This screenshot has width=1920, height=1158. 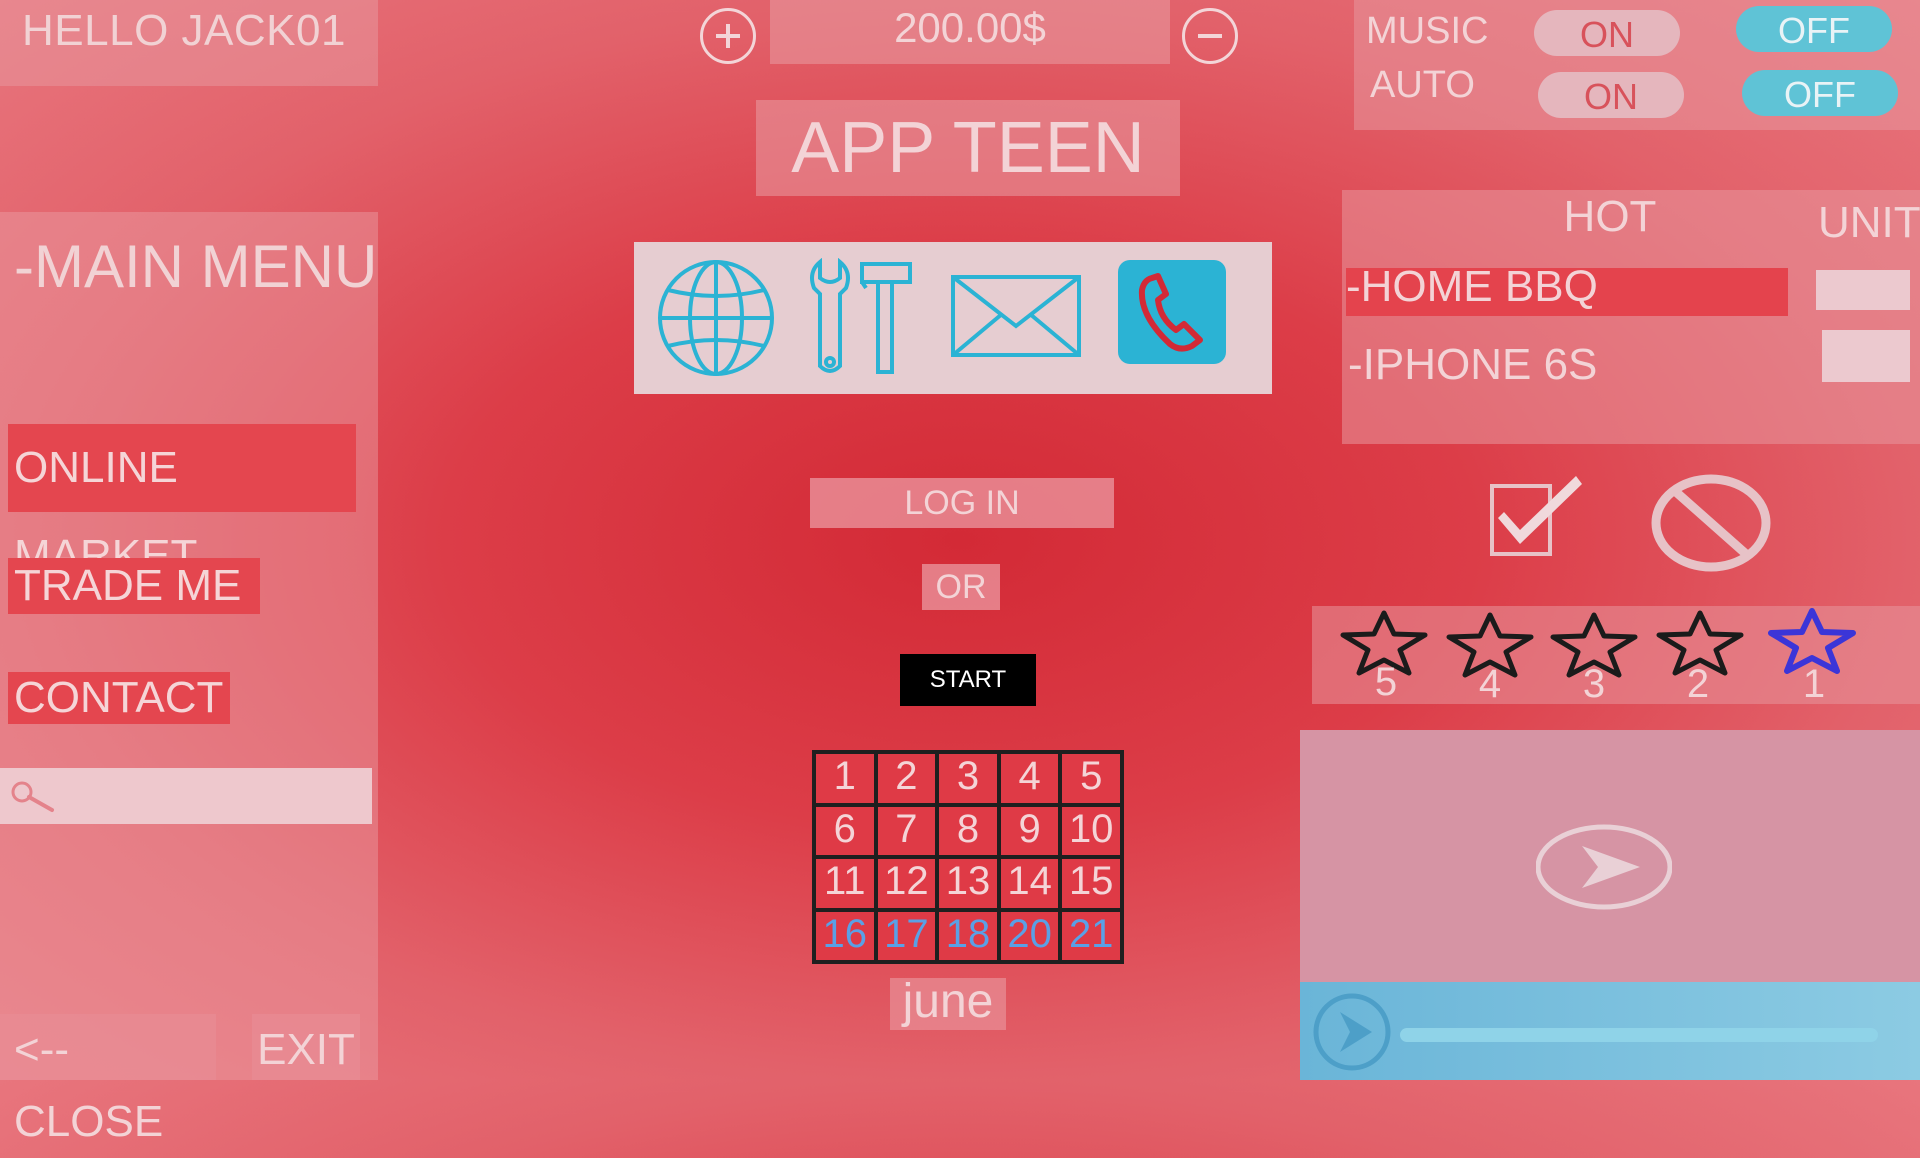 I want to click on progress-slider, so click(x=1639, y=1035).